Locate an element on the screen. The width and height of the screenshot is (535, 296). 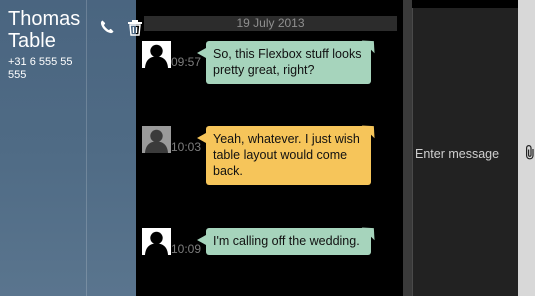
message-bubble: I'm calling off the wedding. is located at coordinates (284, 241).